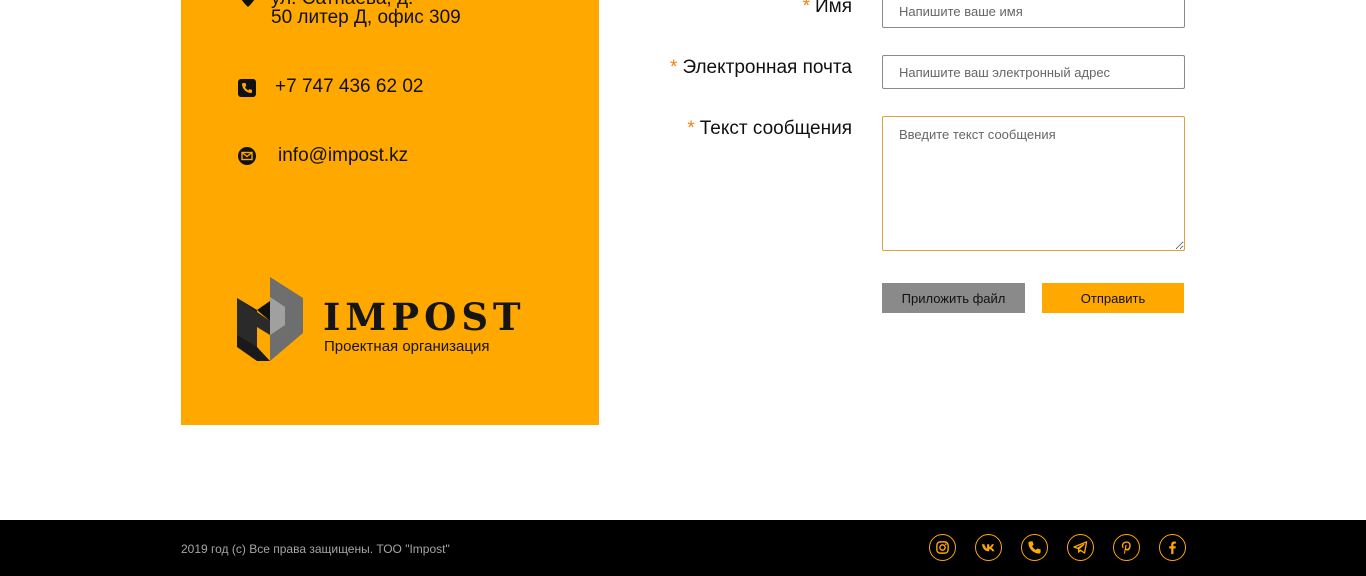  I want to click on facebook-icon, so click(1172, 547).